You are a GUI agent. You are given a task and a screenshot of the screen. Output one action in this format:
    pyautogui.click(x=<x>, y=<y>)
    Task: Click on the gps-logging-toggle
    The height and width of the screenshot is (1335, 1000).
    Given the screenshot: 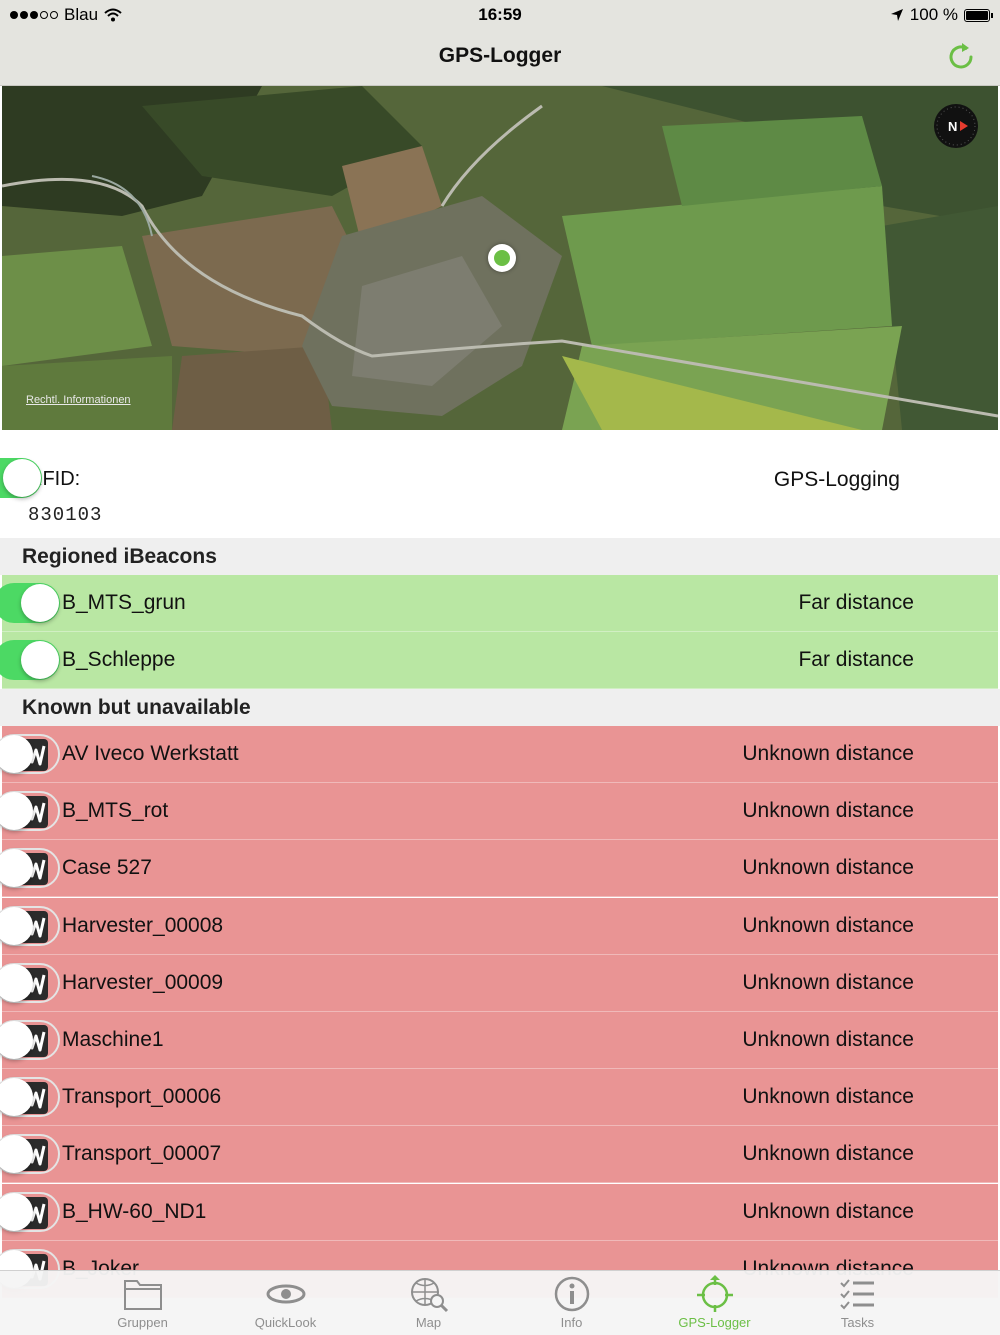 What is the action you would take?
    pyautogui.click(x=21, y=478)
    